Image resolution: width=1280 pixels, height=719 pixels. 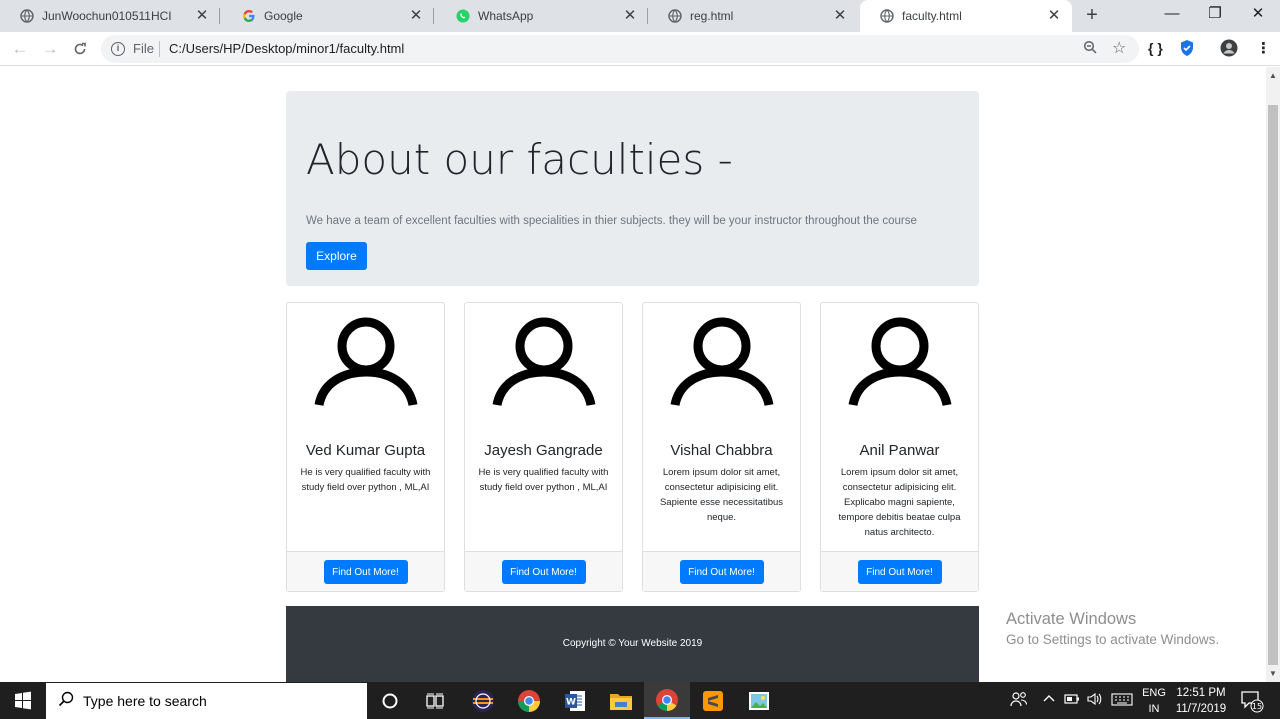 What do you see at coordinates (50, 49) in the screenshot?
I see `forward-arrow-icon: →` at bounding box center [50, 49].